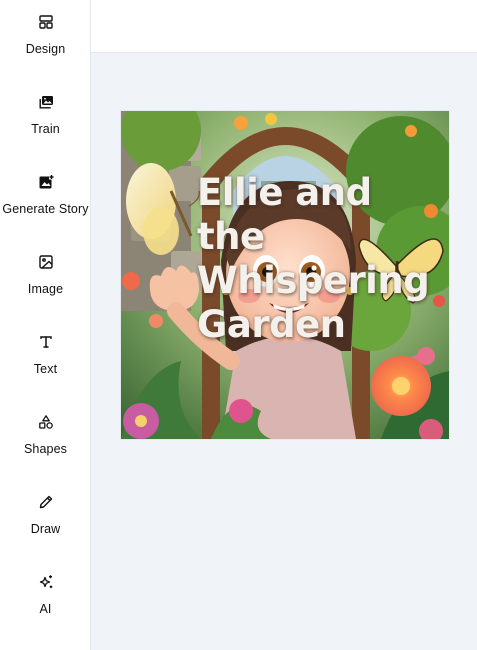 The height and width of the screenshot is (650, 477). What do you see at coordinates (45, 209) in the screenshot?
I see `sidebar-item-label: Generate Story` at bounding box center [45, 209].